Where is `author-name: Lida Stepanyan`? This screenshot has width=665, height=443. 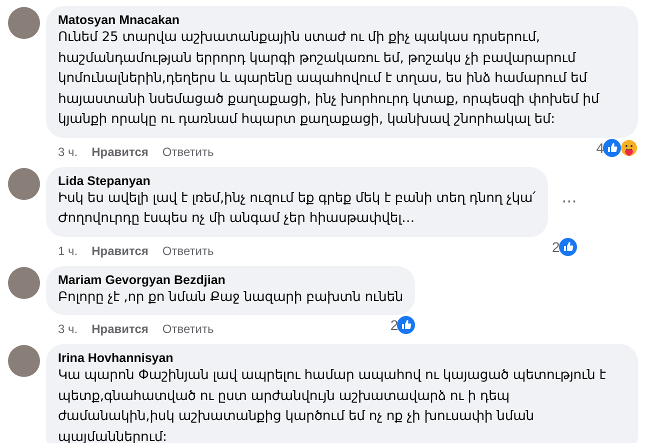
author-name: Lida Stepanyan is located at coordinates (297, 180).